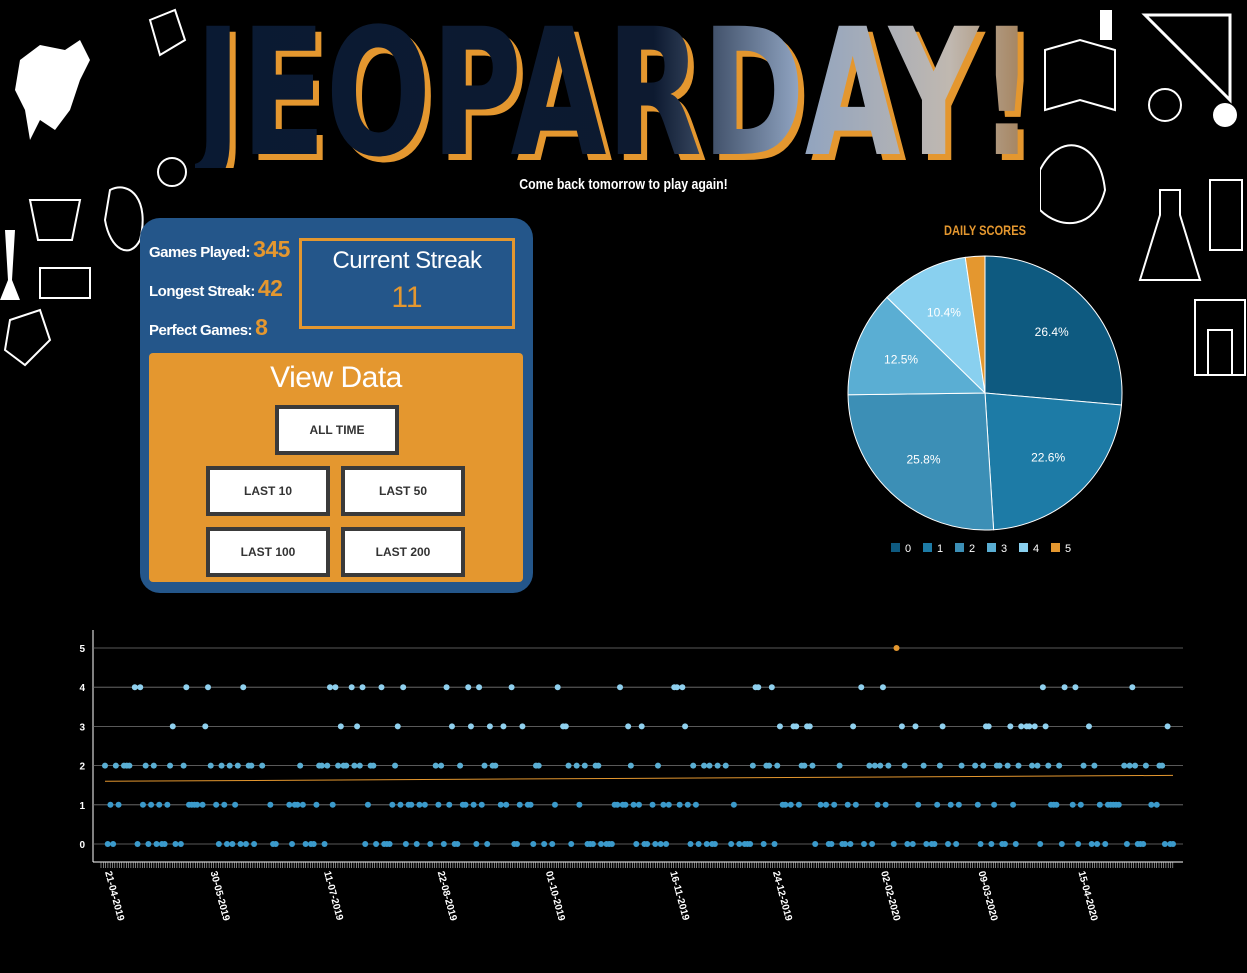 Image resolution: width=1247 pixels, height=973 pixels. What do you see at coordinates (403, 552) in the screenshot?
I see `last-200-button: LAST 200` at bounding box center [403, 552].